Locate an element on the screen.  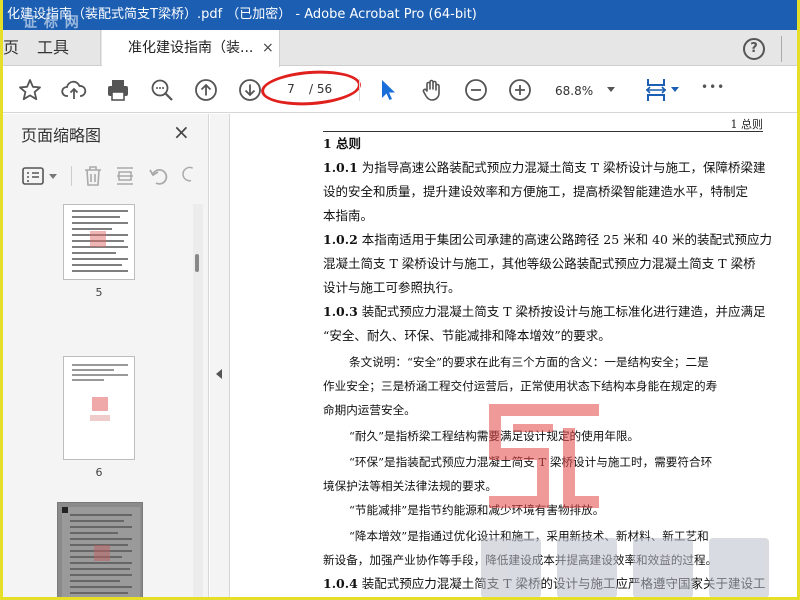
tab-bar-edge is located at coordinates (789, 49).